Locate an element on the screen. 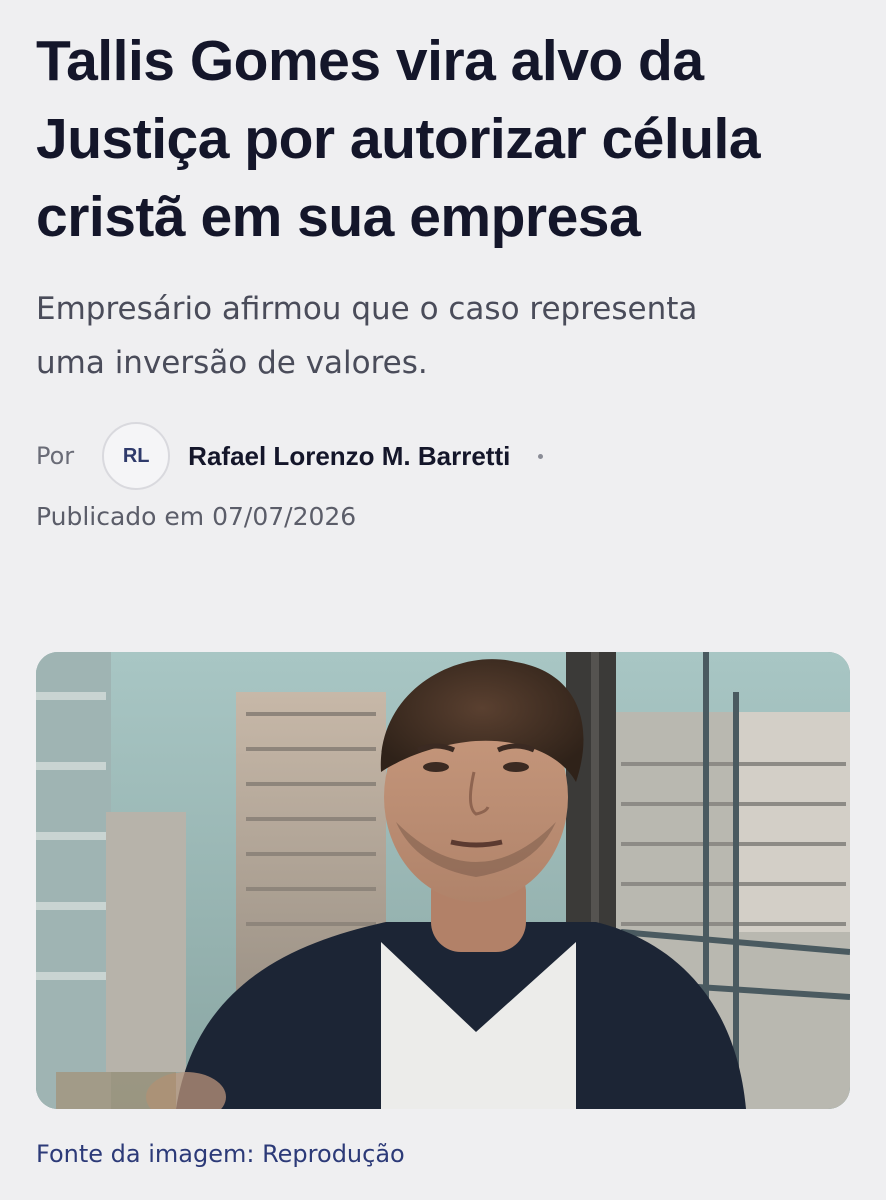 This screenshot has width=886, height=1200. separator-dot is located at coordinates (541, 456).